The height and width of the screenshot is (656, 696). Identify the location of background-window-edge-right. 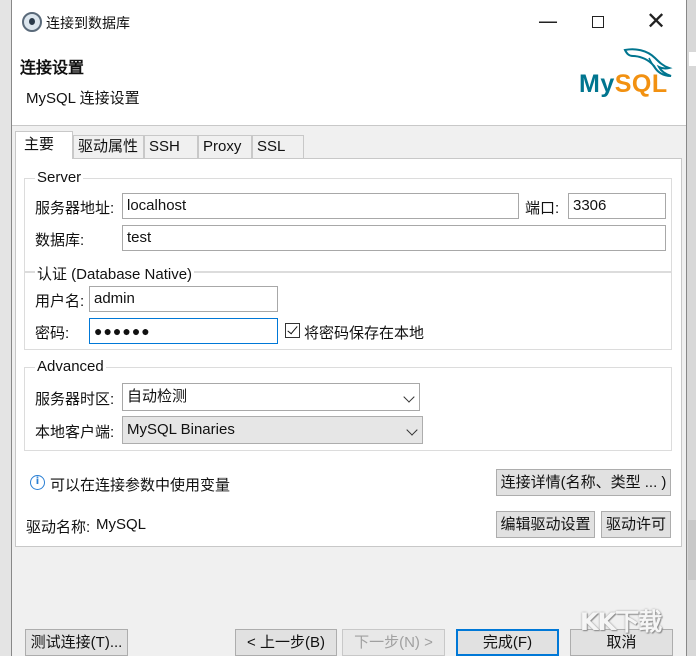
(691, 328).